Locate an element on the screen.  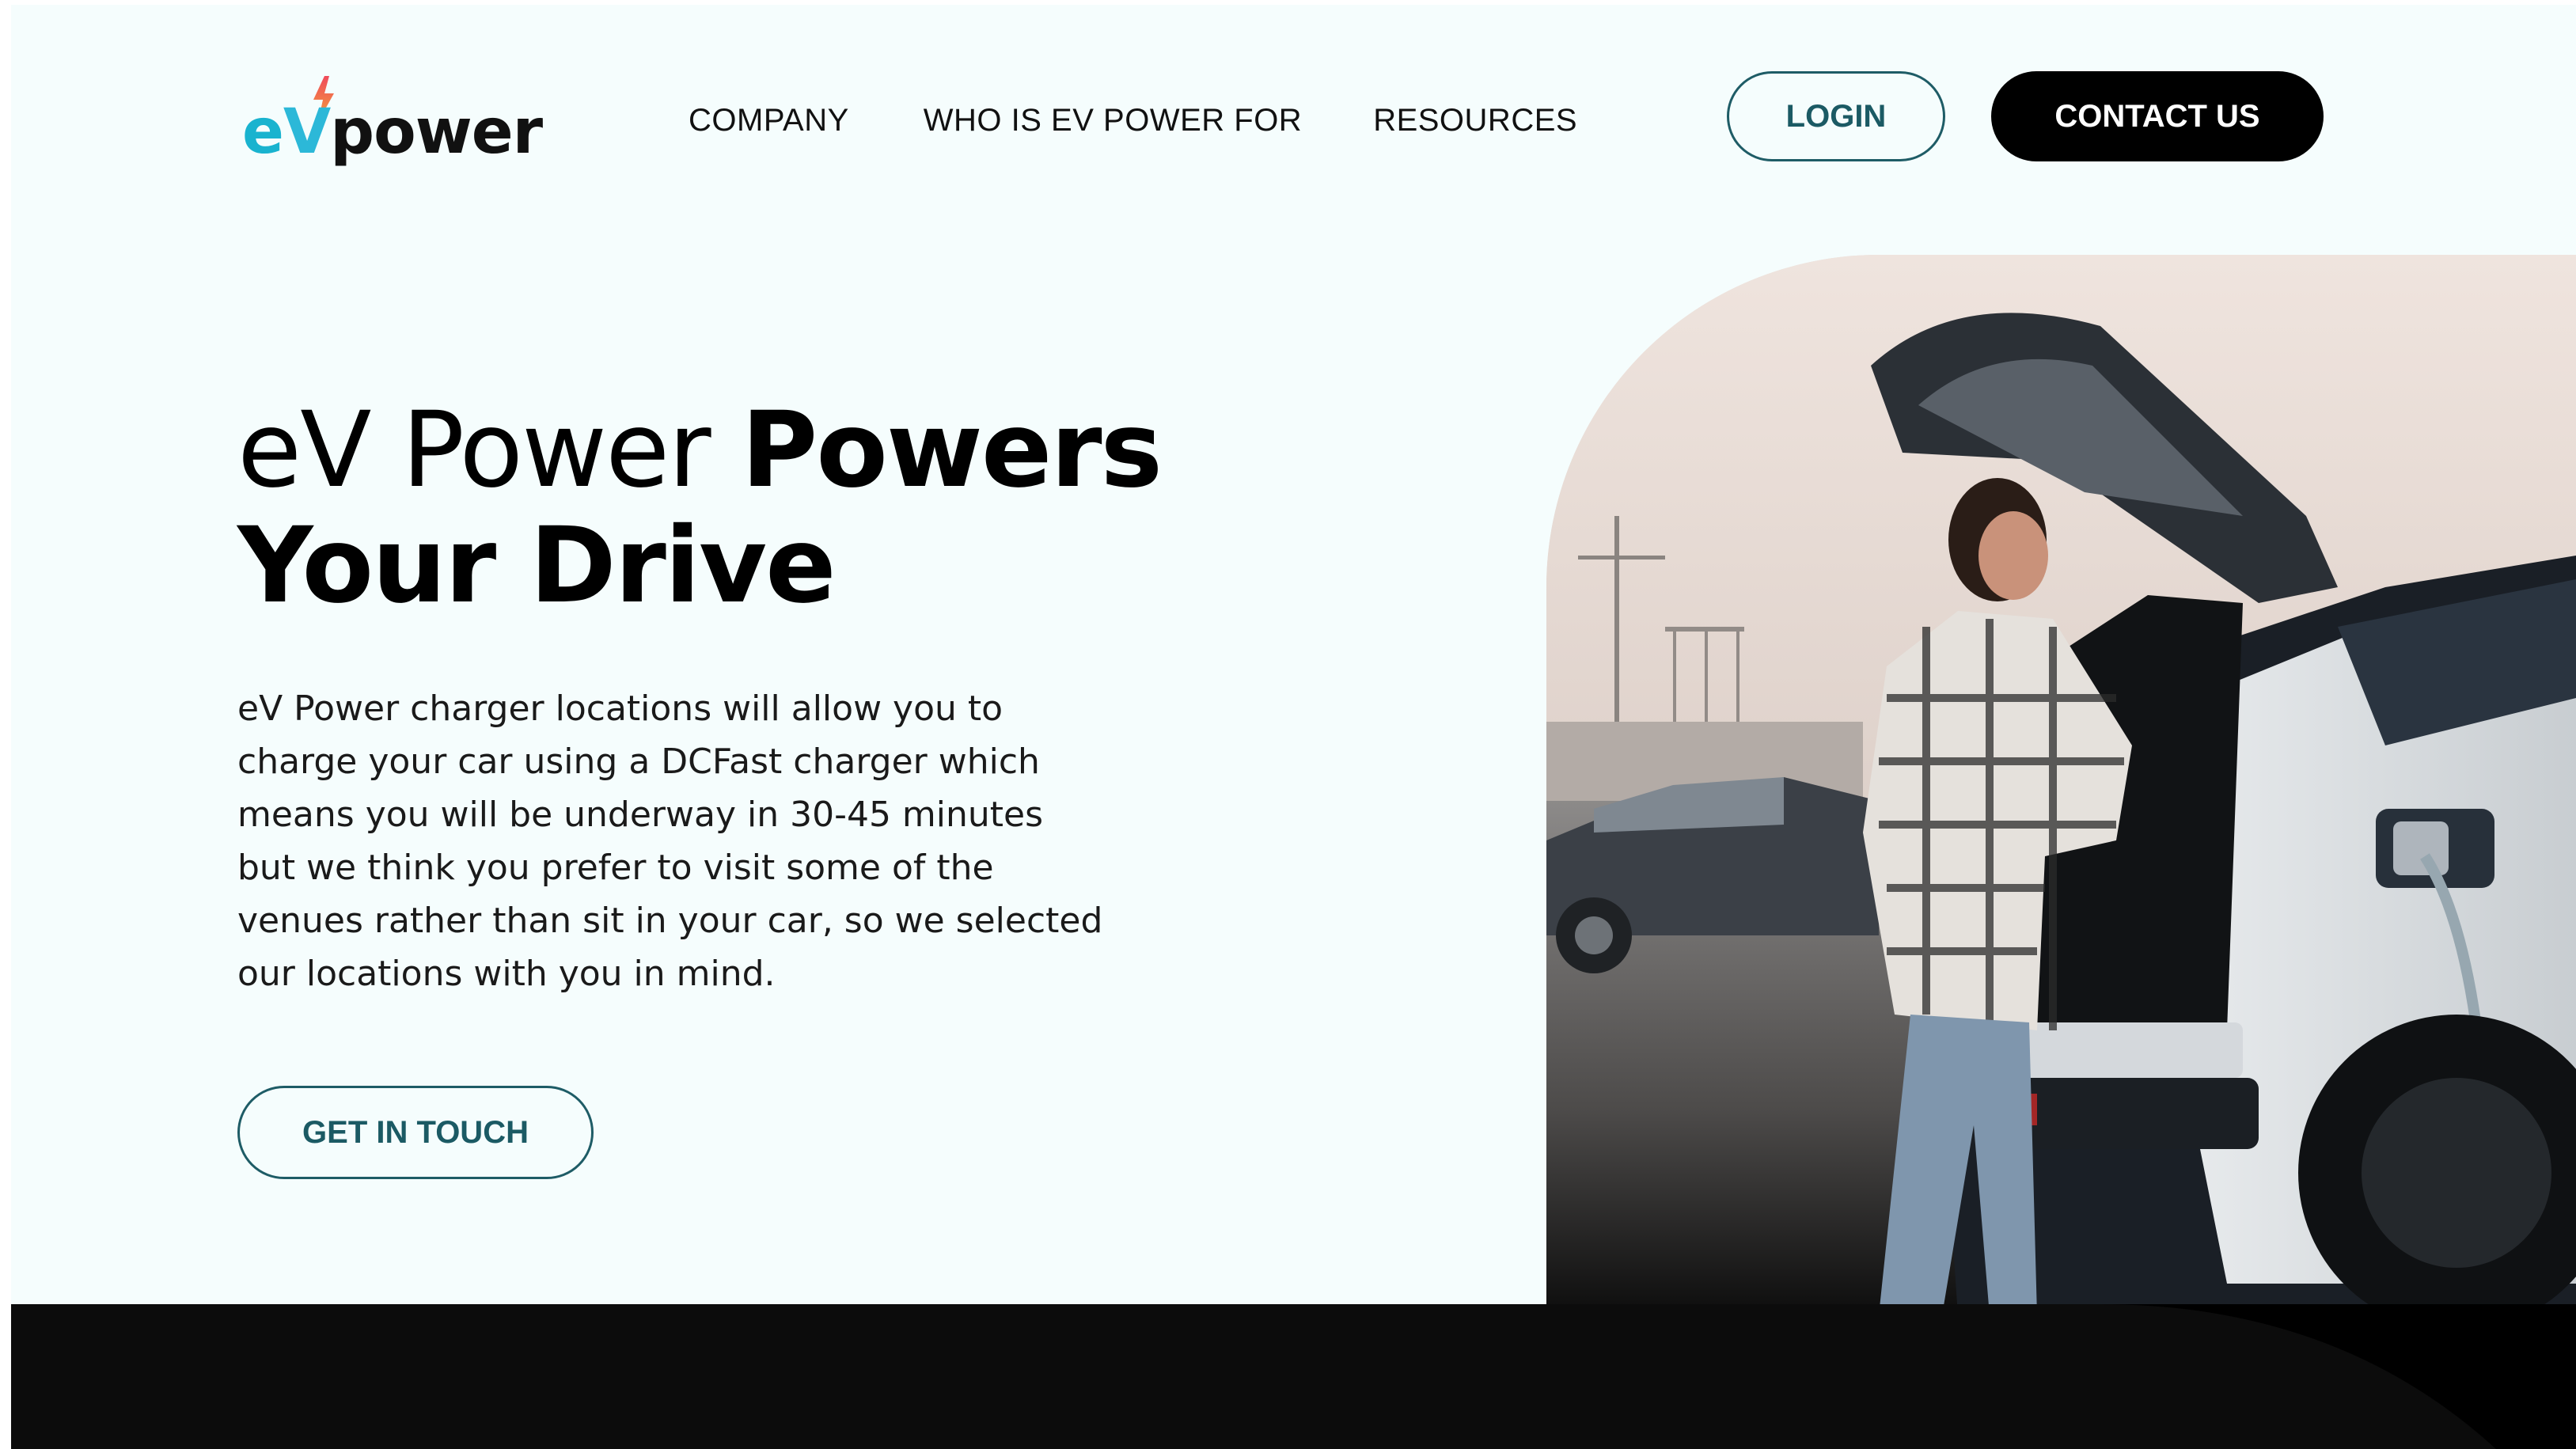
dark-band-curve is located at coordinates (2180, 1376).